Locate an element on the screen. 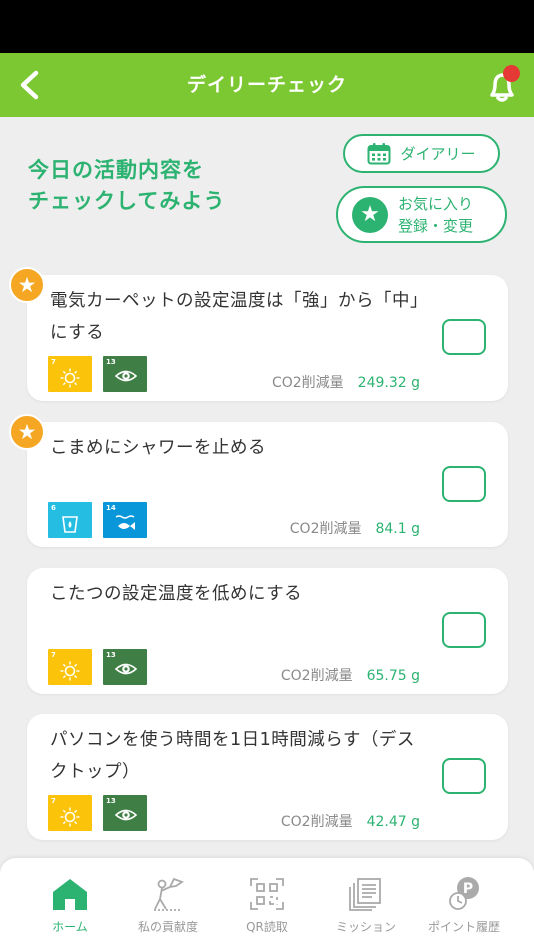 Image resolution: width=534 pixels, height=950 pixels. activity-card: こたつの設定温度を低めにする 7 13 CO2削減量 65.75 g is located at coordinates (267, 631).